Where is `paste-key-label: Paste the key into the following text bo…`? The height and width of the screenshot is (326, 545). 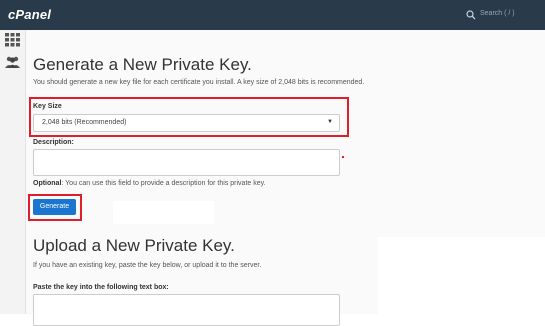
paste-key-label: Paste the key into the following text bo… is located at coordinates (101, 287).